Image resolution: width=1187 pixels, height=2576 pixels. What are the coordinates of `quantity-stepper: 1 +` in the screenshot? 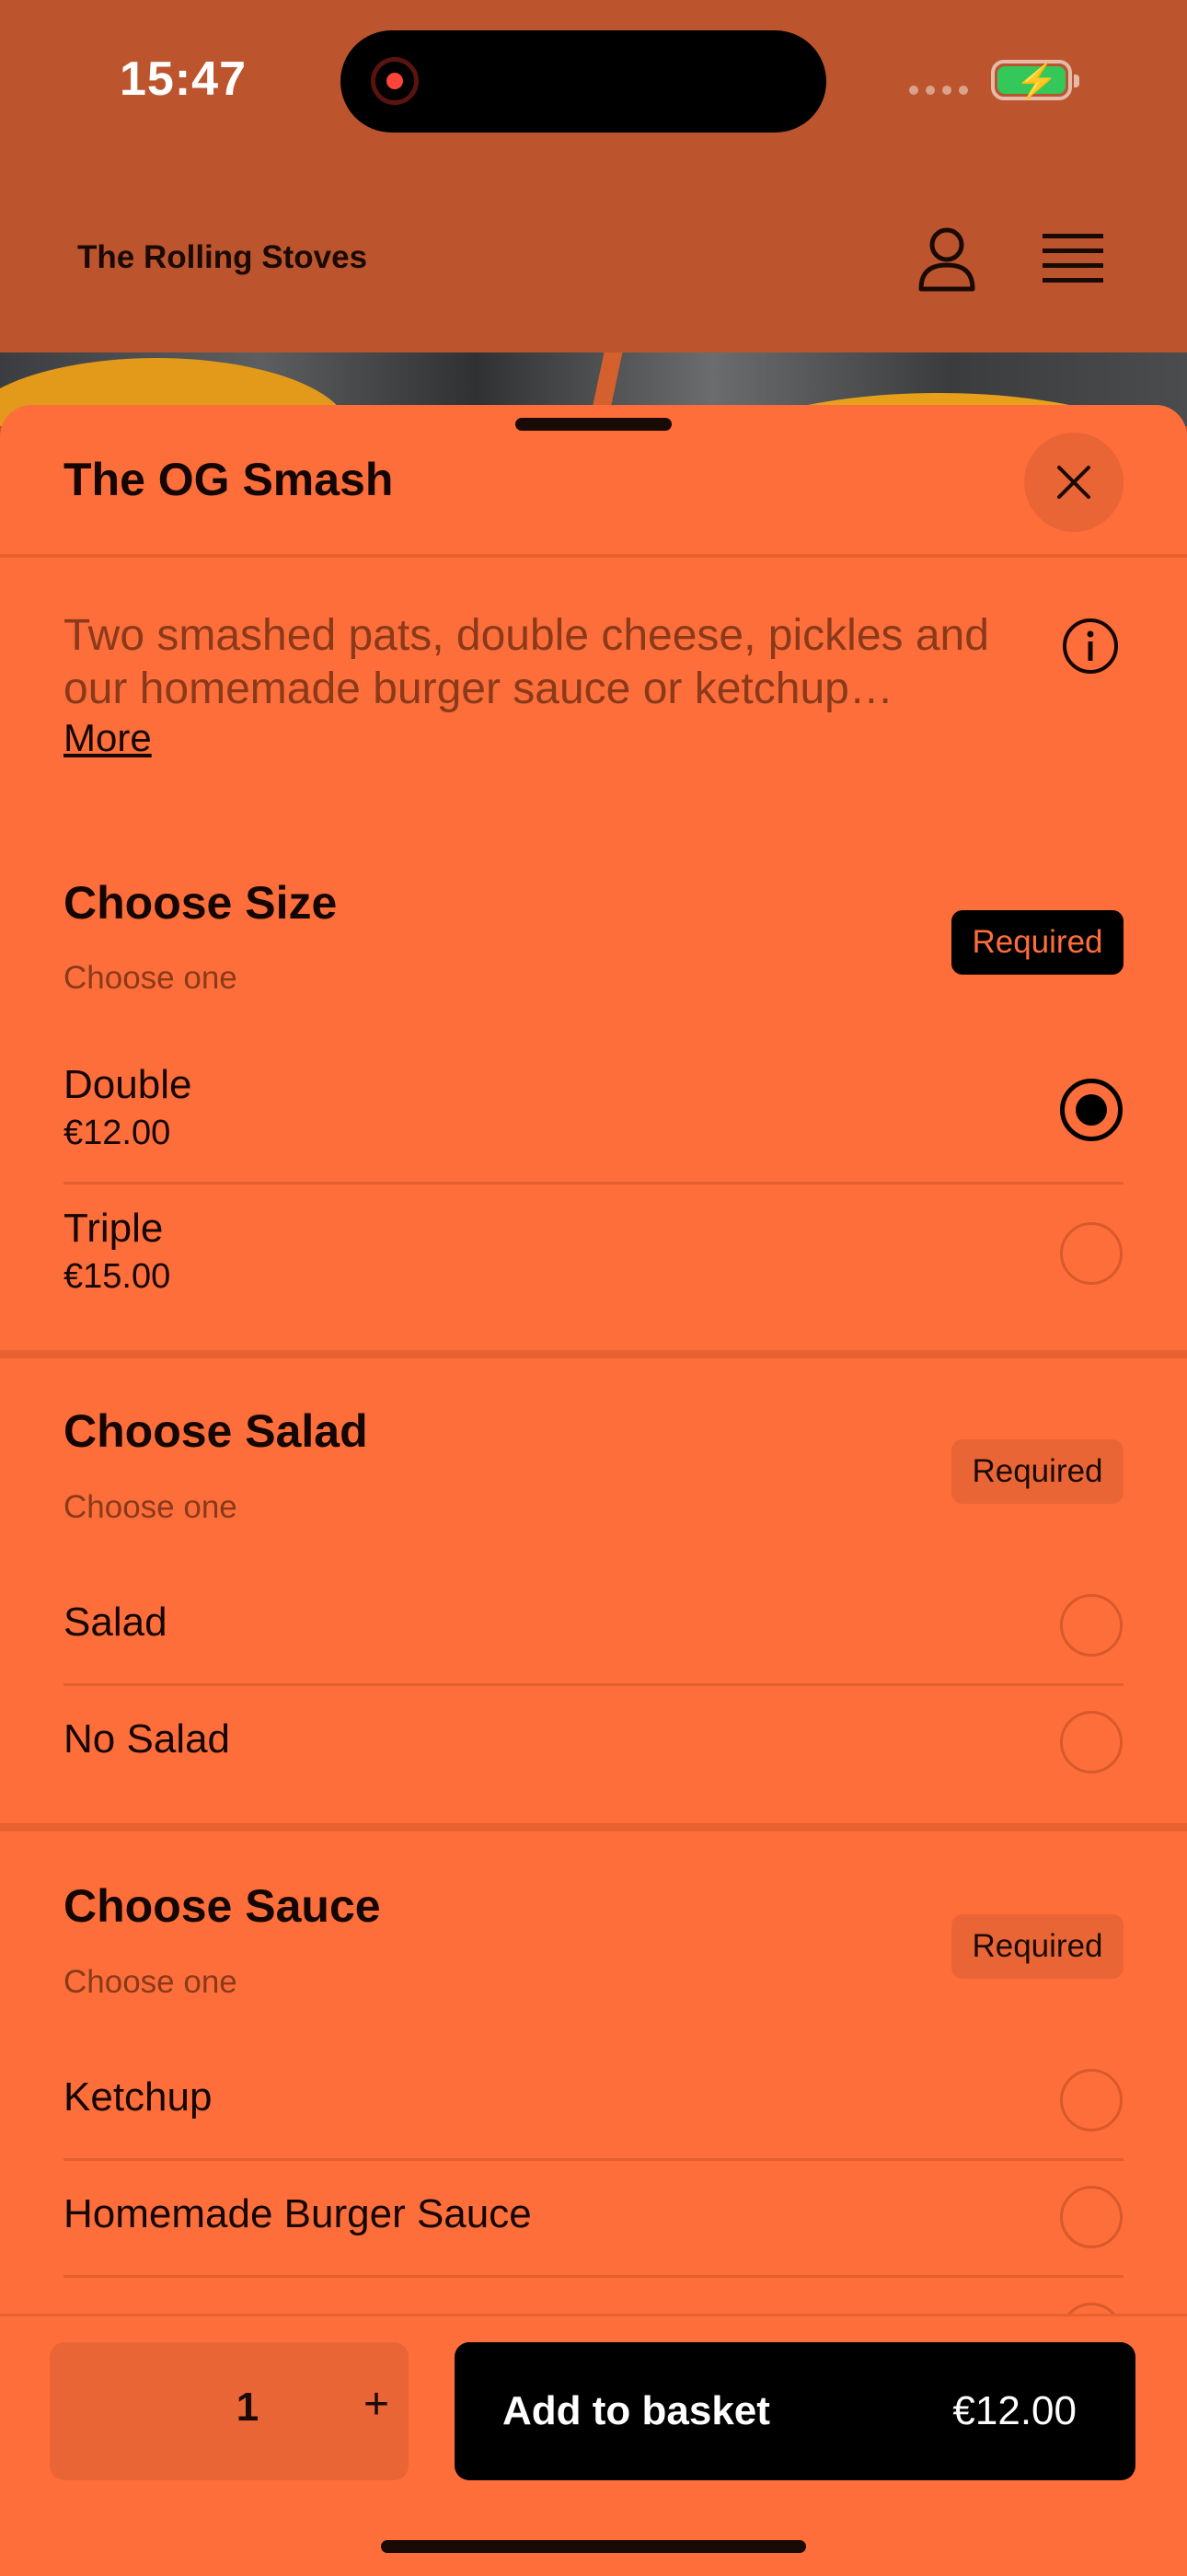 It's located at (229, 2411).